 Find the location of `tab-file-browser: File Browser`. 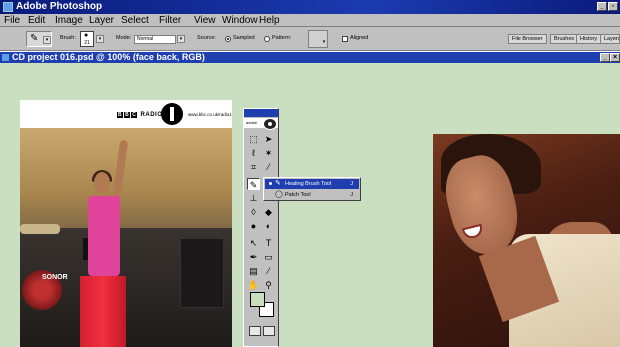

tab-file-browser: File Browser is located at coordinates (527, 39).